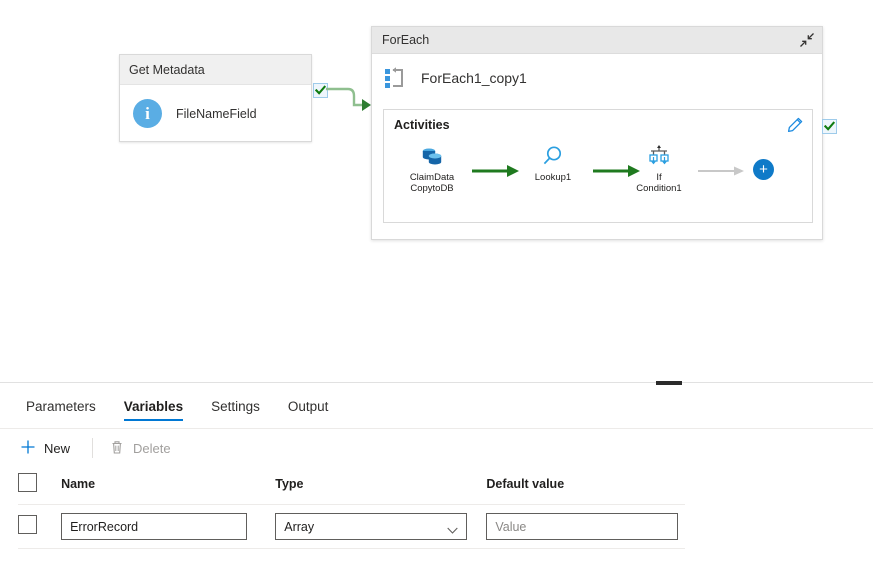 This screenshot has width=873, height=567. Describe the element at coordinates (167, 69) in the screenshot. I see `get-metadata-header-label: Get Metadata` at that location.